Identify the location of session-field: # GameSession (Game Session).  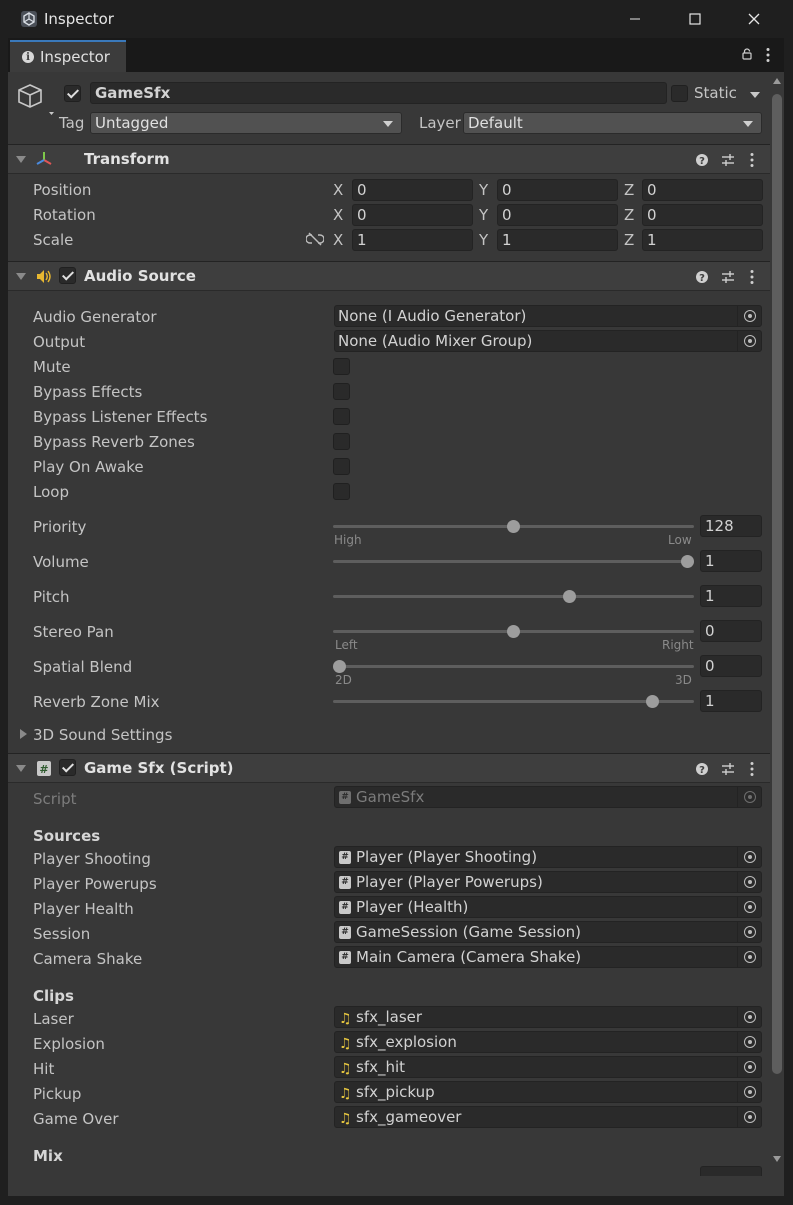
(548, 932).